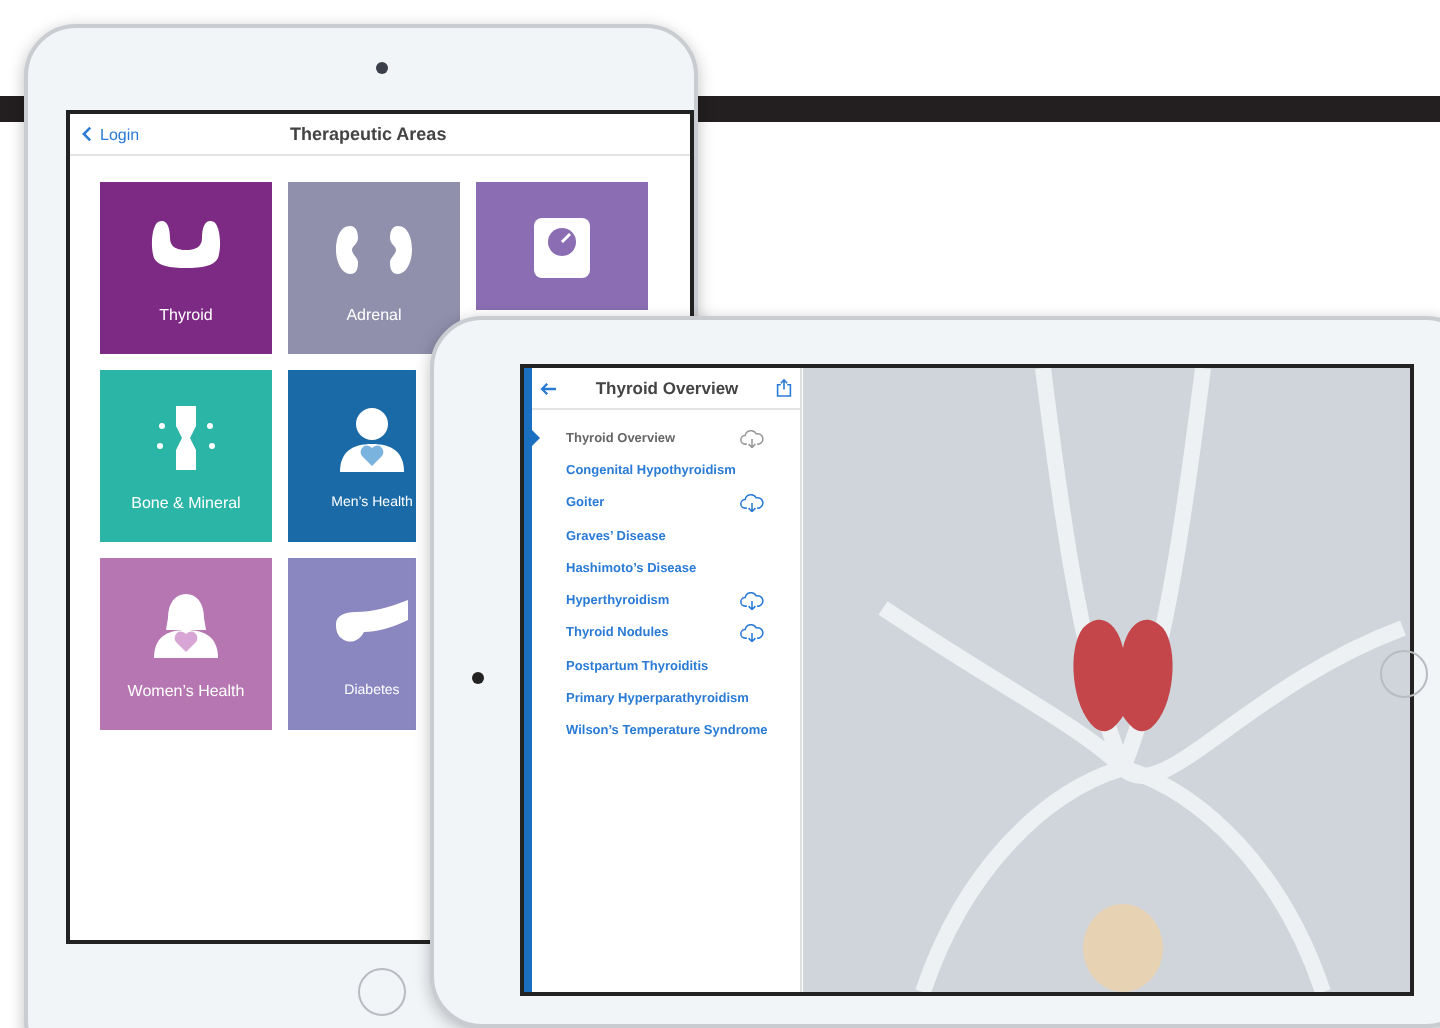 The image size is (1440, 1028). What do you see at coordinates (105, 134) in the screenshot?
I see `login-link: Login` at bounding box center [105, 134].